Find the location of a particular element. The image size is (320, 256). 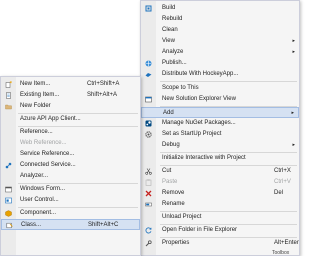

menu-item-rebuild: Rebuild is located at coordinates (220, 19).